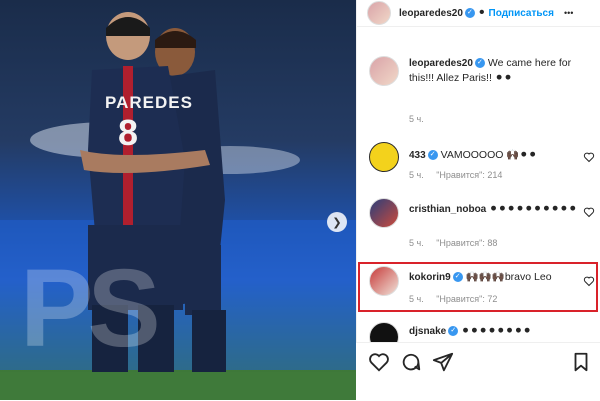 Image resolution: width=600 pixels, height=401 pixels. What do you see at coordinates (469, 175) in the screenshot?
I see `comment-likes: "Нравится": 214` at bounding box center [469, 175].